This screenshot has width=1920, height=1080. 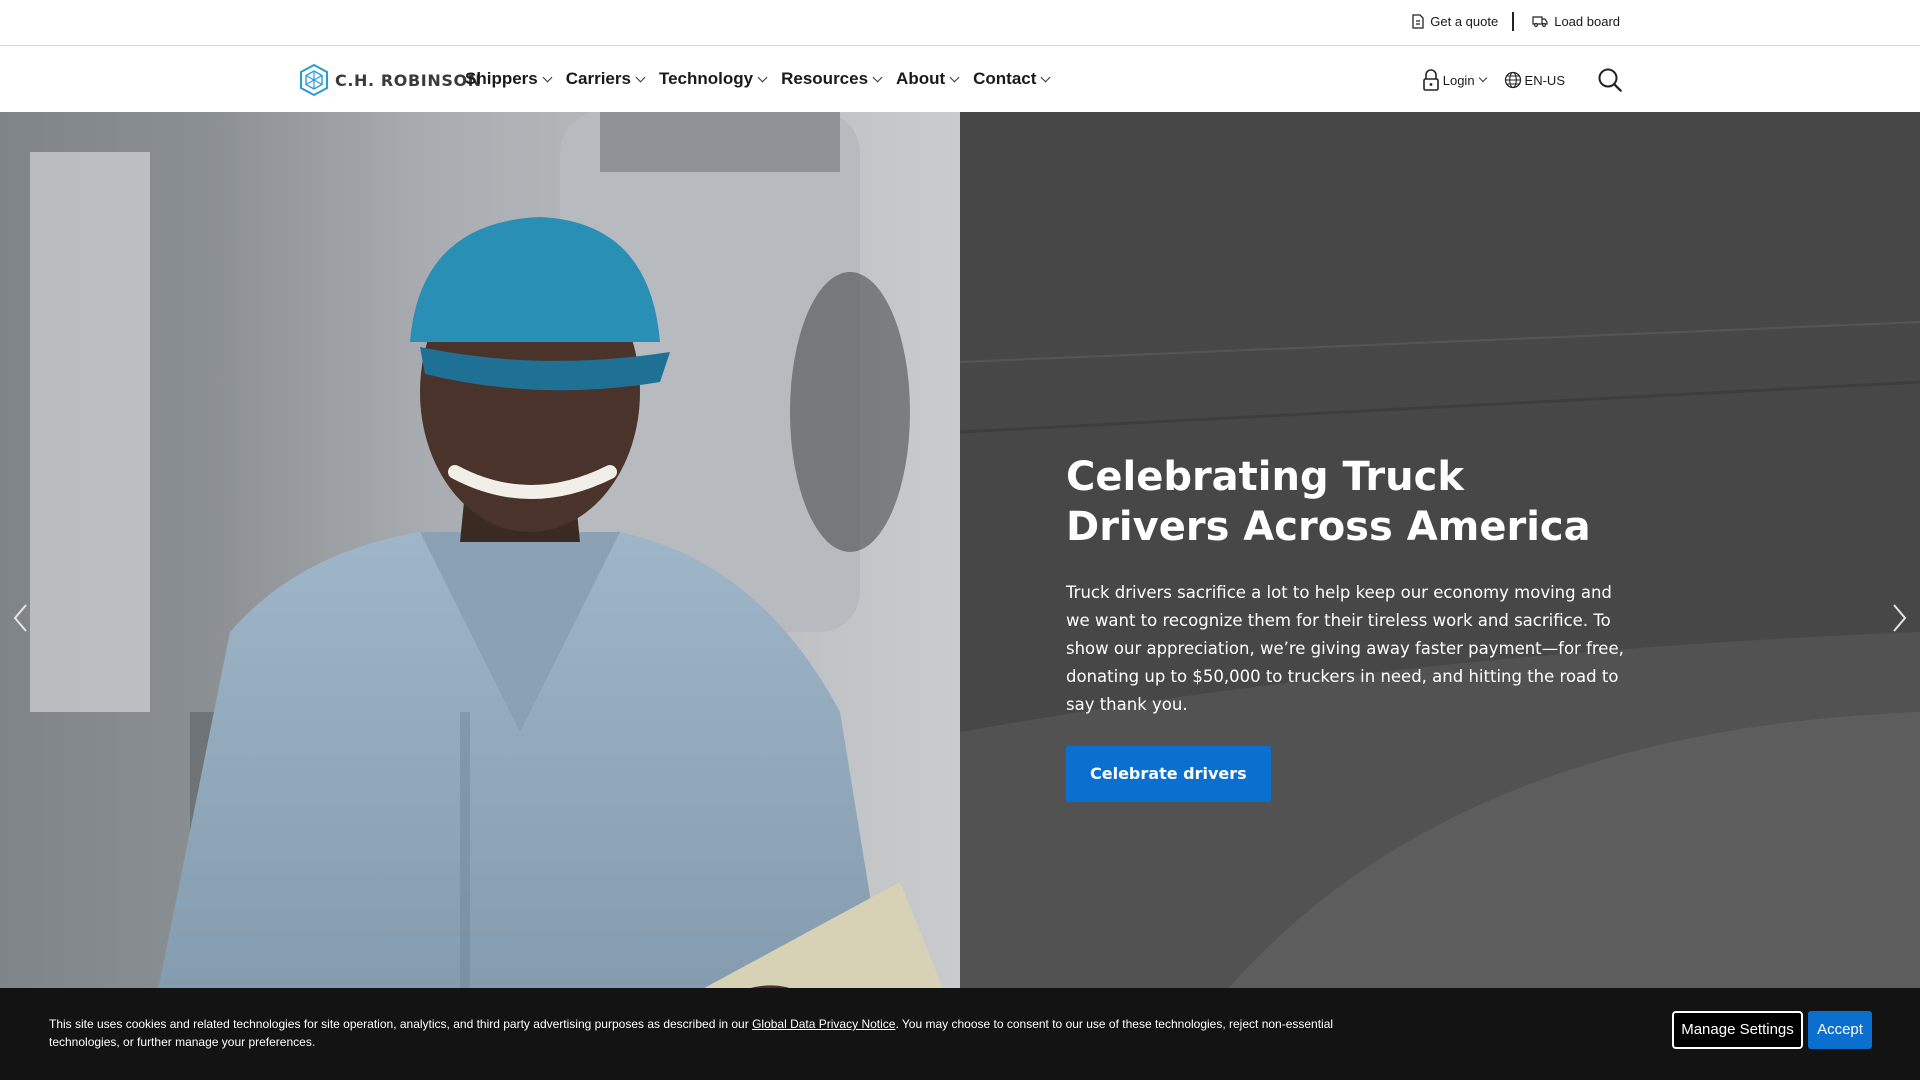 What do you see at coordinates (501, 78) in the screenshot?
I see `nav-item-label: Shippers` at bounding box center [501, 78].